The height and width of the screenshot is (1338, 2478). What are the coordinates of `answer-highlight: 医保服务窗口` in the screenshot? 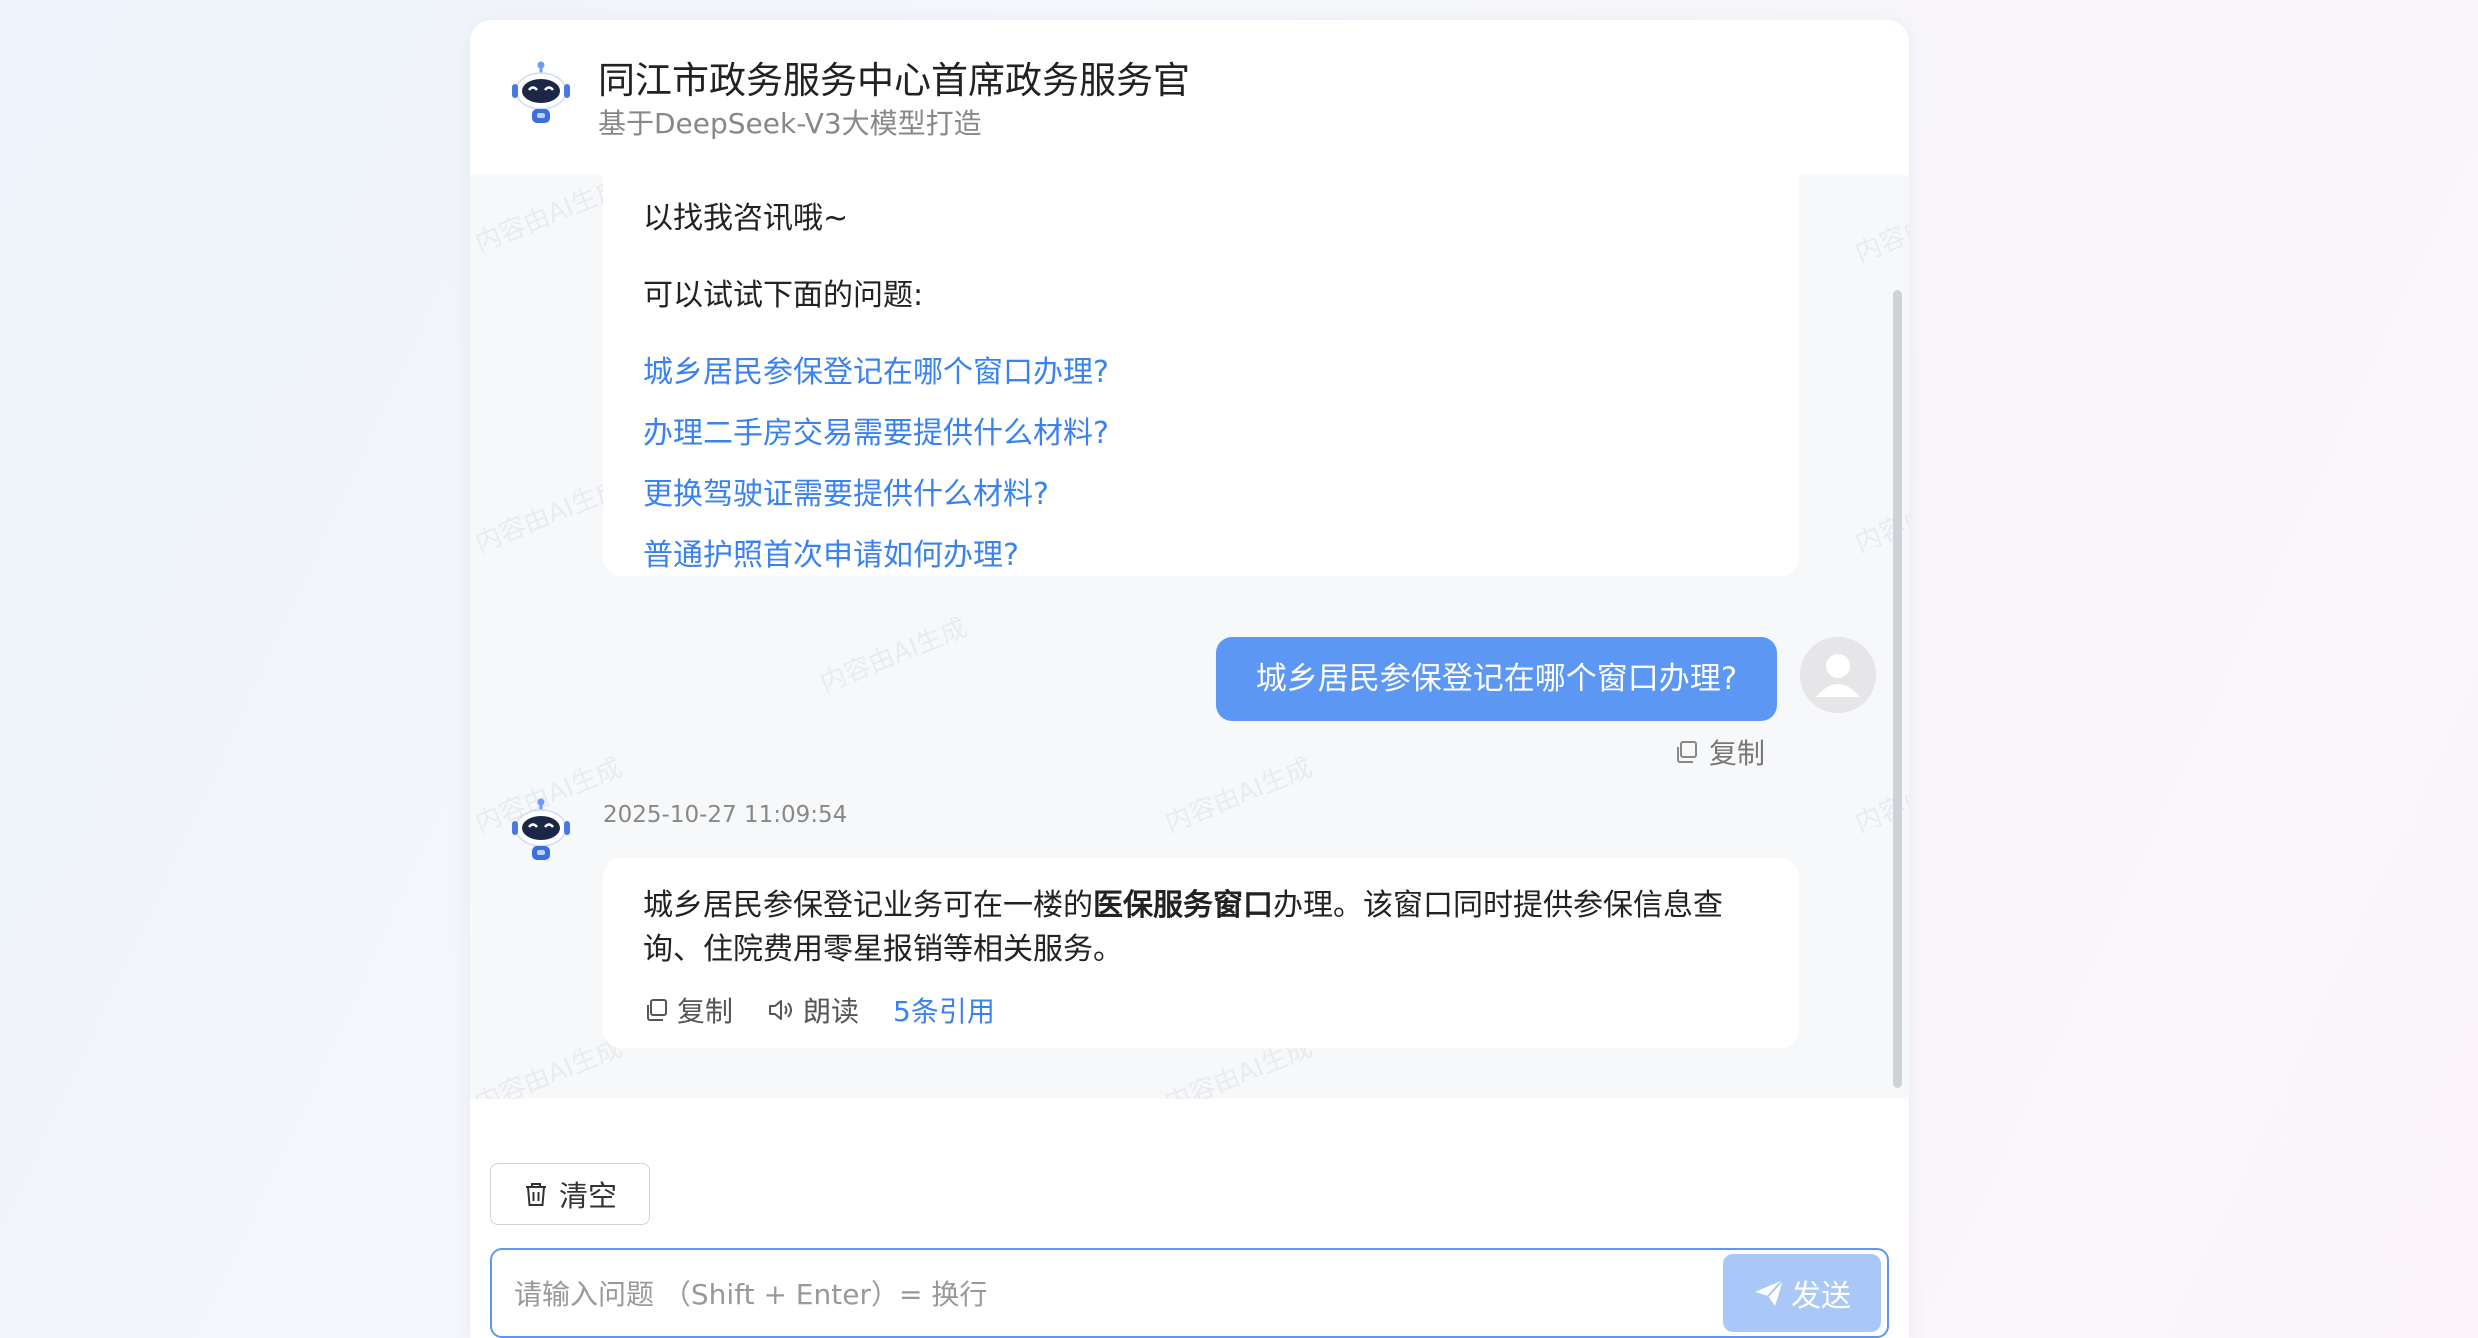 It's located at (1183, 905).